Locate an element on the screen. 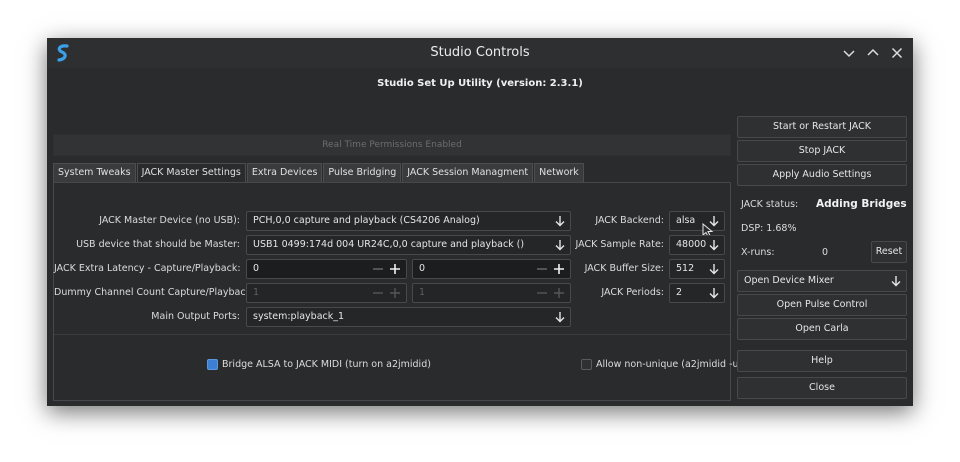 The height and width of the screenshot is (462, 960). backend-value: alsa is located at coordinates (686, 220).